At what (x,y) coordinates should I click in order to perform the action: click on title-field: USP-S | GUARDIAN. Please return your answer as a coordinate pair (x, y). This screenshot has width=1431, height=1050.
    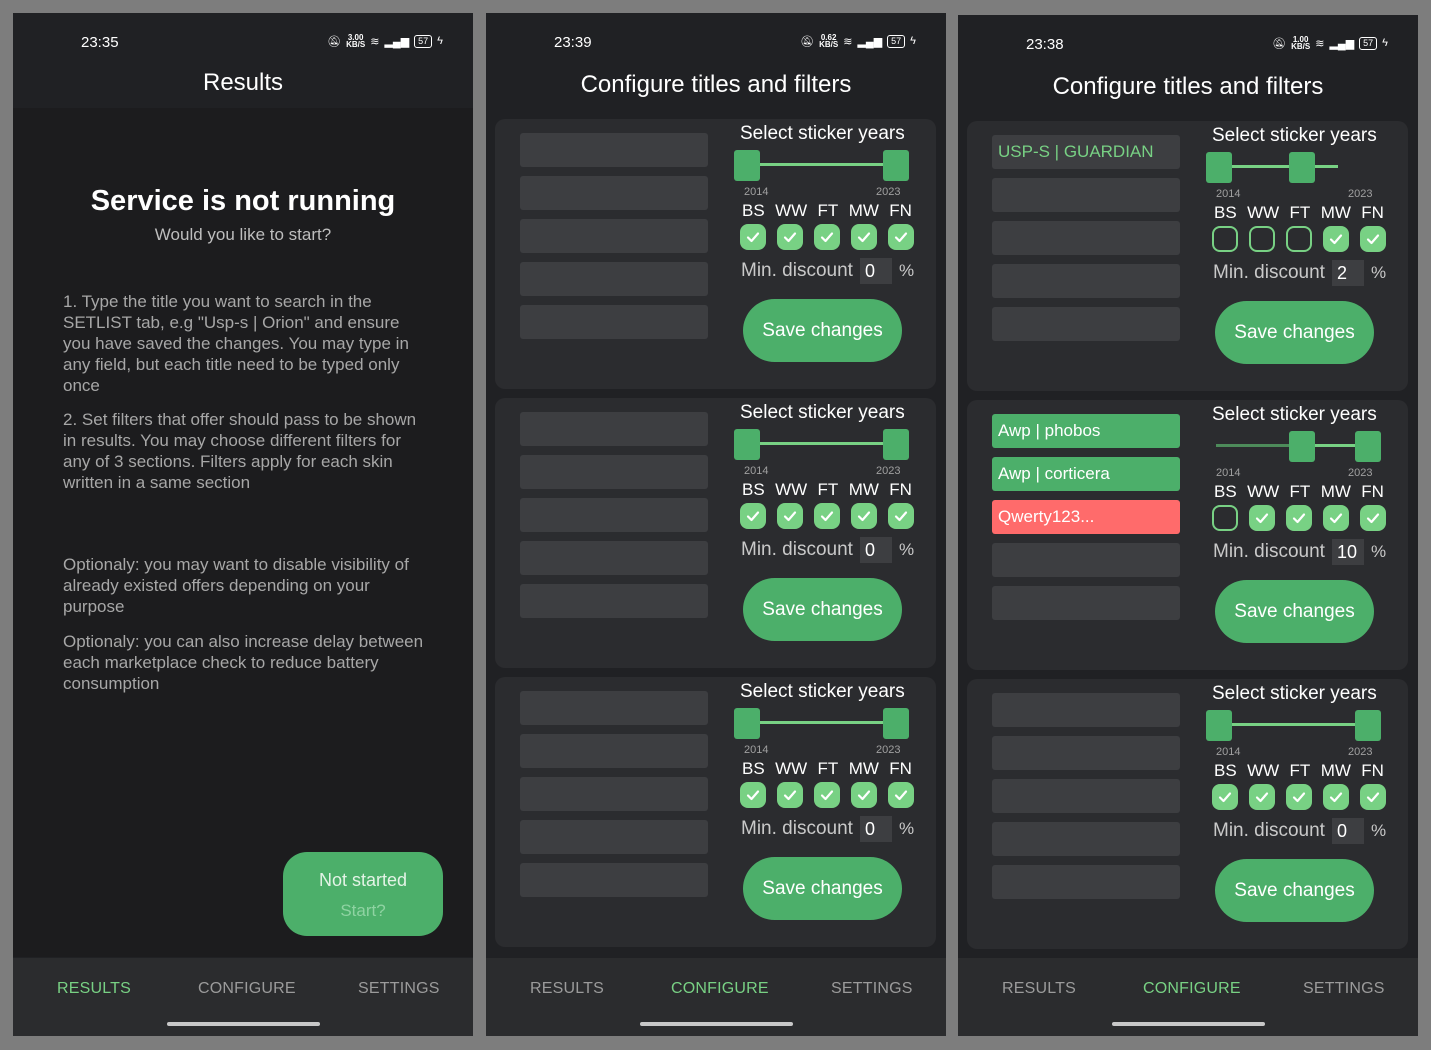
    Looking at the image, I should click on (1086, 152).